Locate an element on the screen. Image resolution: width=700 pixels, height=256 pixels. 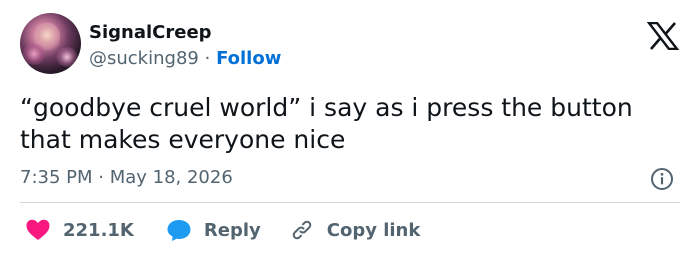
user-handle: @sucking89 is located at coordinates (144, 58).